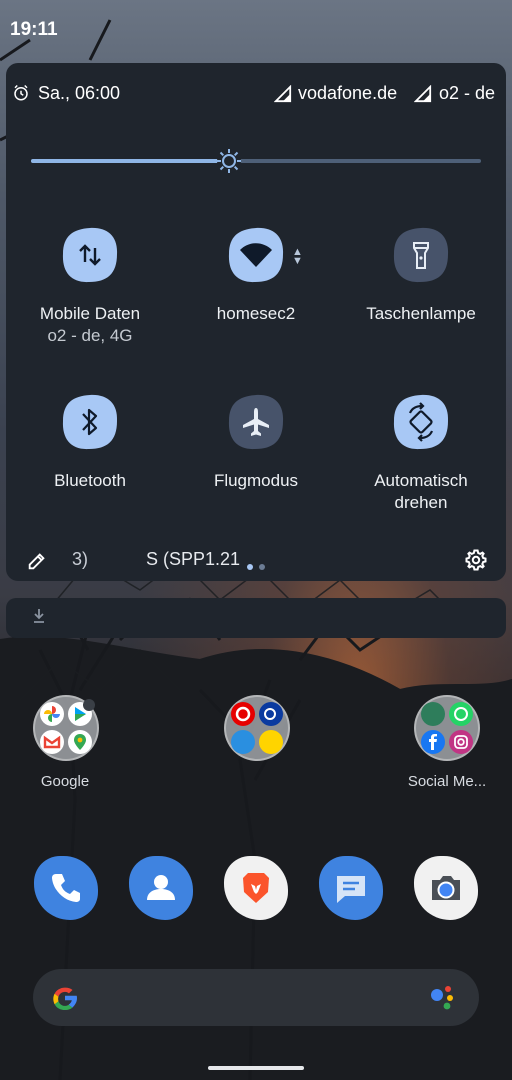  What do you see at coordinates (21, 93) in the screenshot?
I see `alarm-clock-icon` at bounding box center [21, 93].